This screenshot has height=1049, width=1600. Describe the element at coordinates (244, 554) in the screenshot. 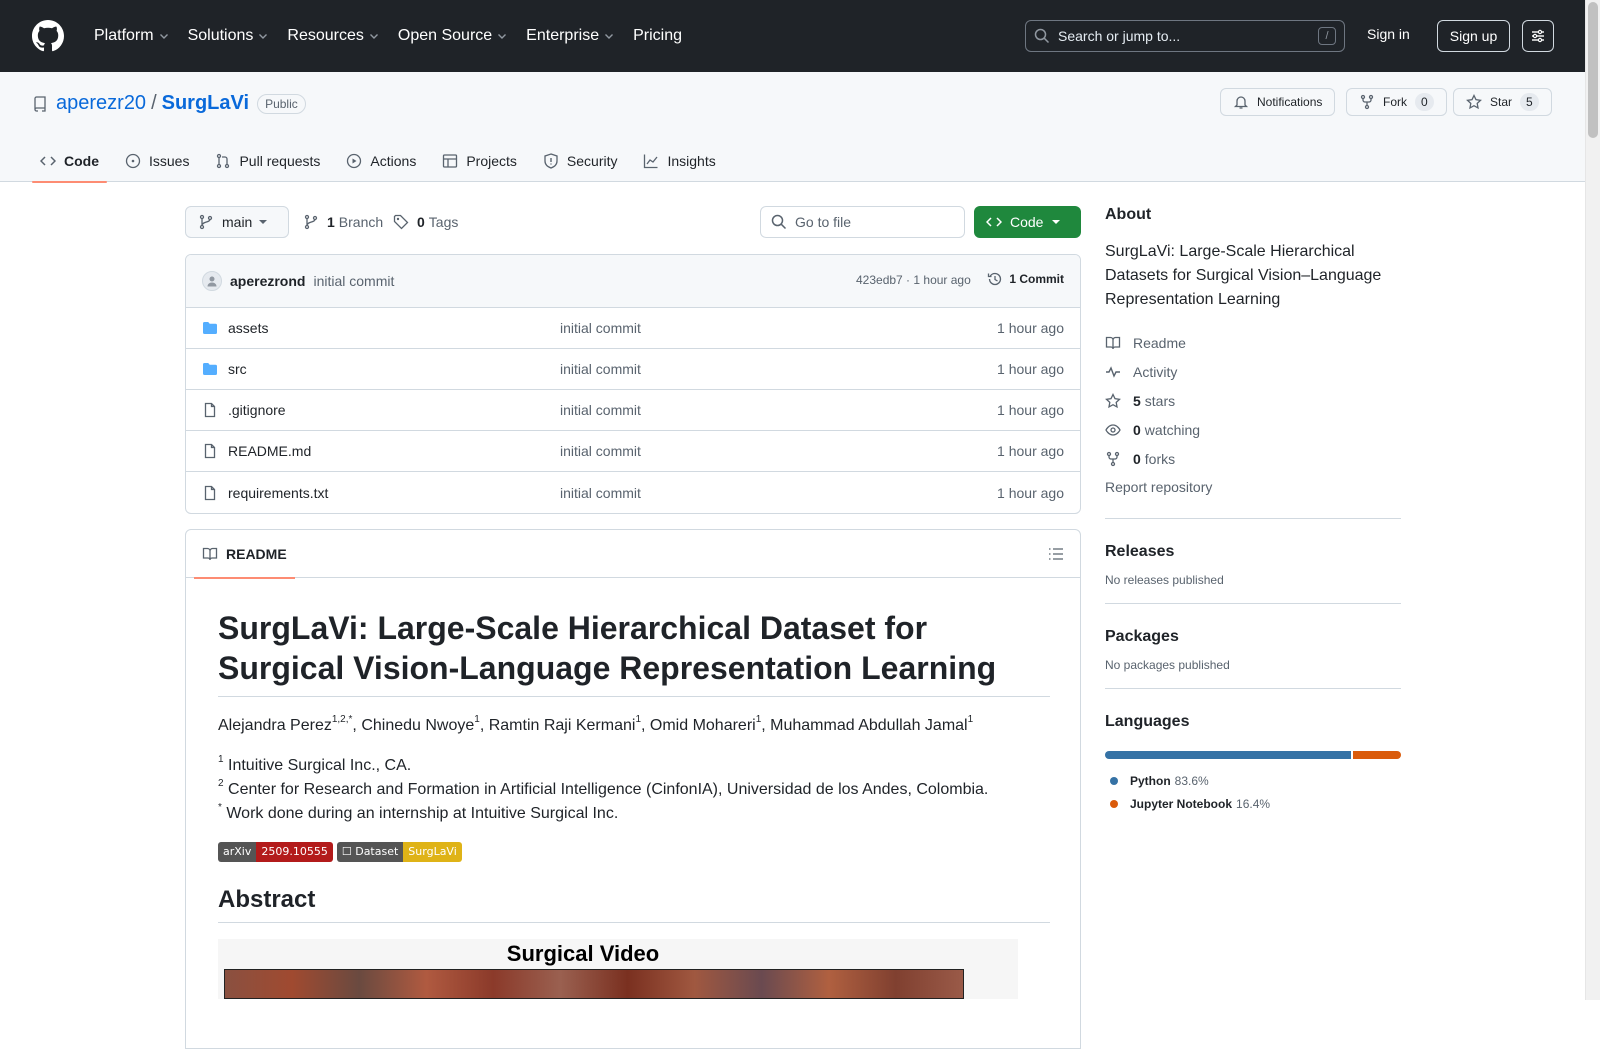

I see `readme-tab: README` at that location.